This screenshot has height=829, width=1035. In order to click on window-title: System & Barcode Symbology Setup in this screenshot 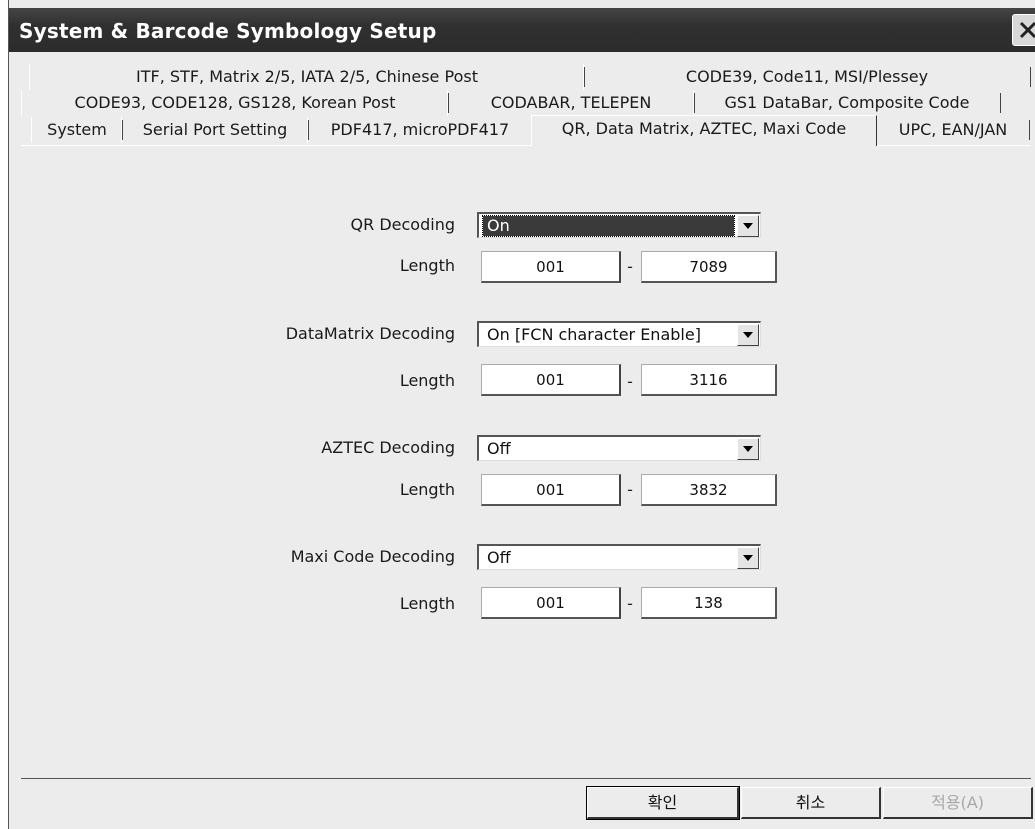, I will do `click(228, 31)`.